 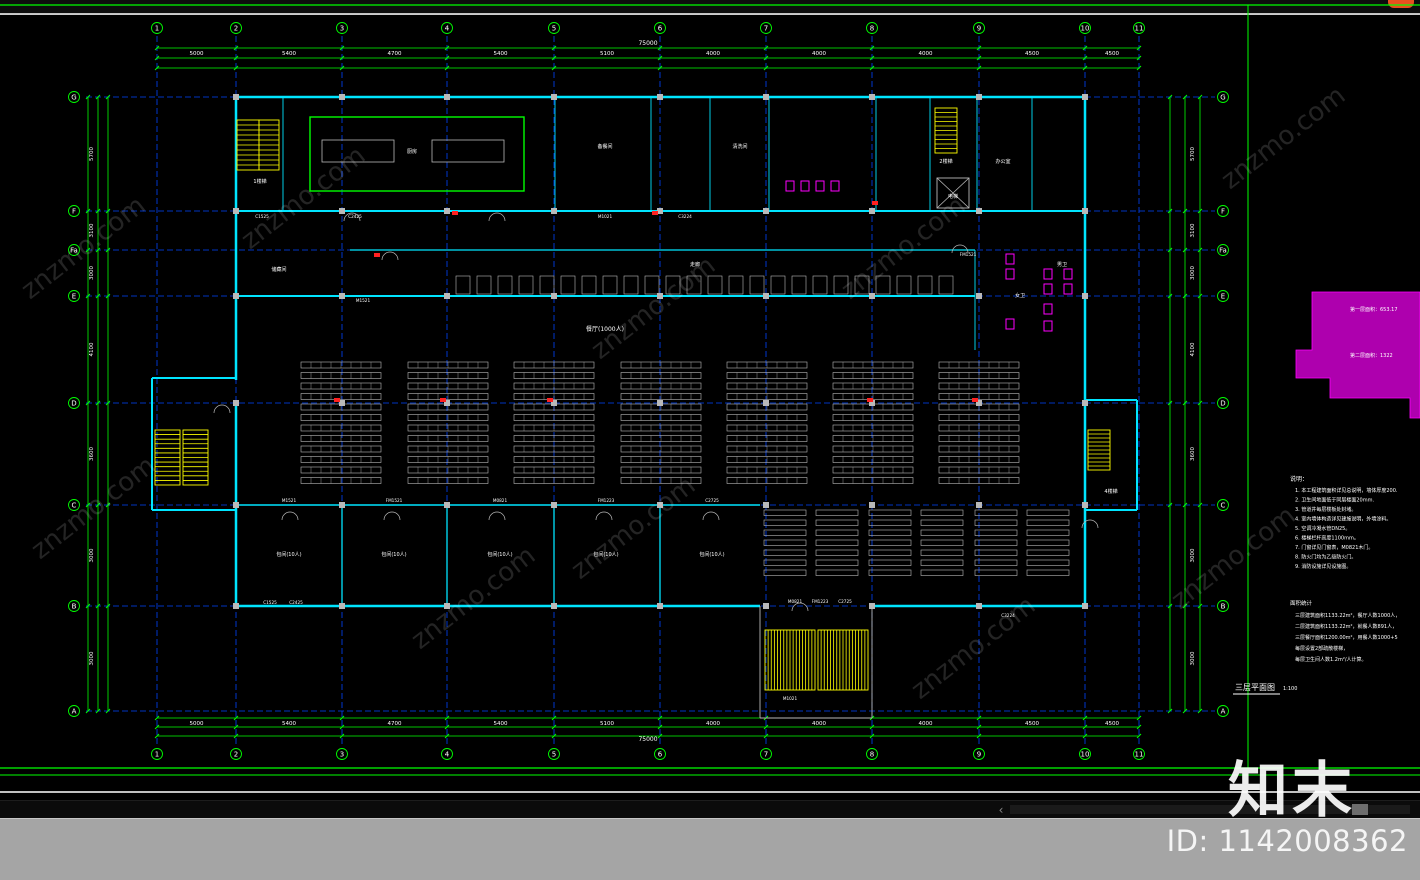 I want to click on watermark-text-item: znzmo.com, so click(x=473, y=598).